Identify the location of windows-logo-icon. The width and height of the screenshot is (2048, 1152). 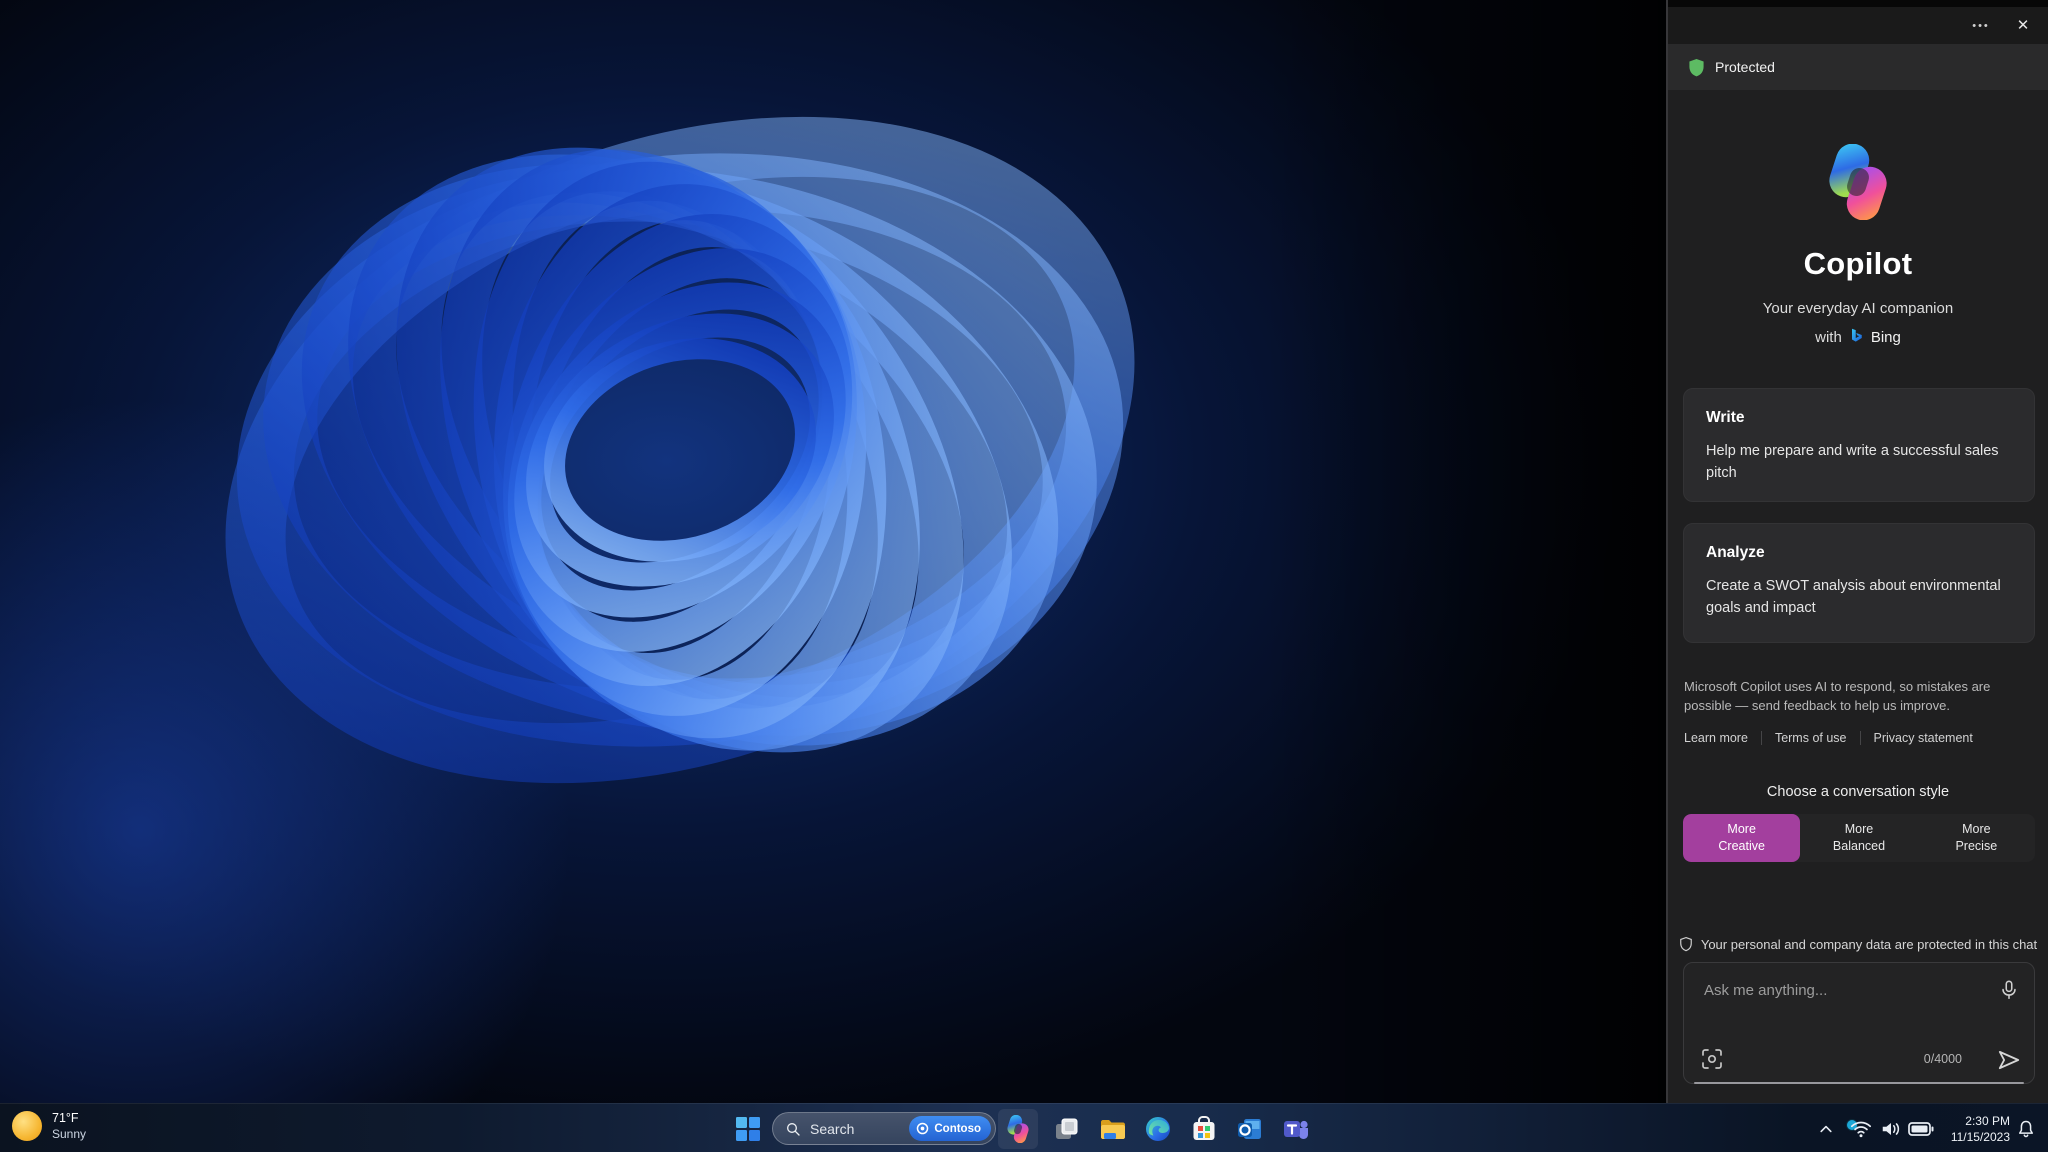
(748, 1129).